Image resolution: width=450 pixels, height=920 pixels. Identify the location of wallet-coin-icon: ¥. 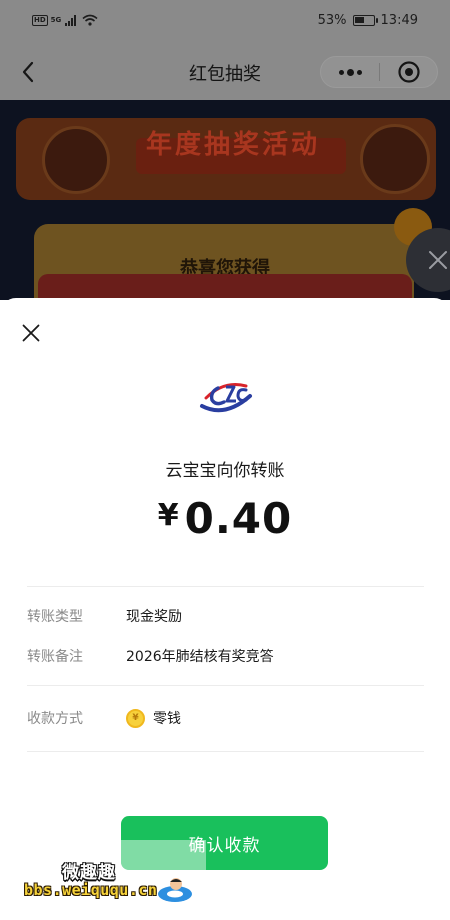
(135, 718).